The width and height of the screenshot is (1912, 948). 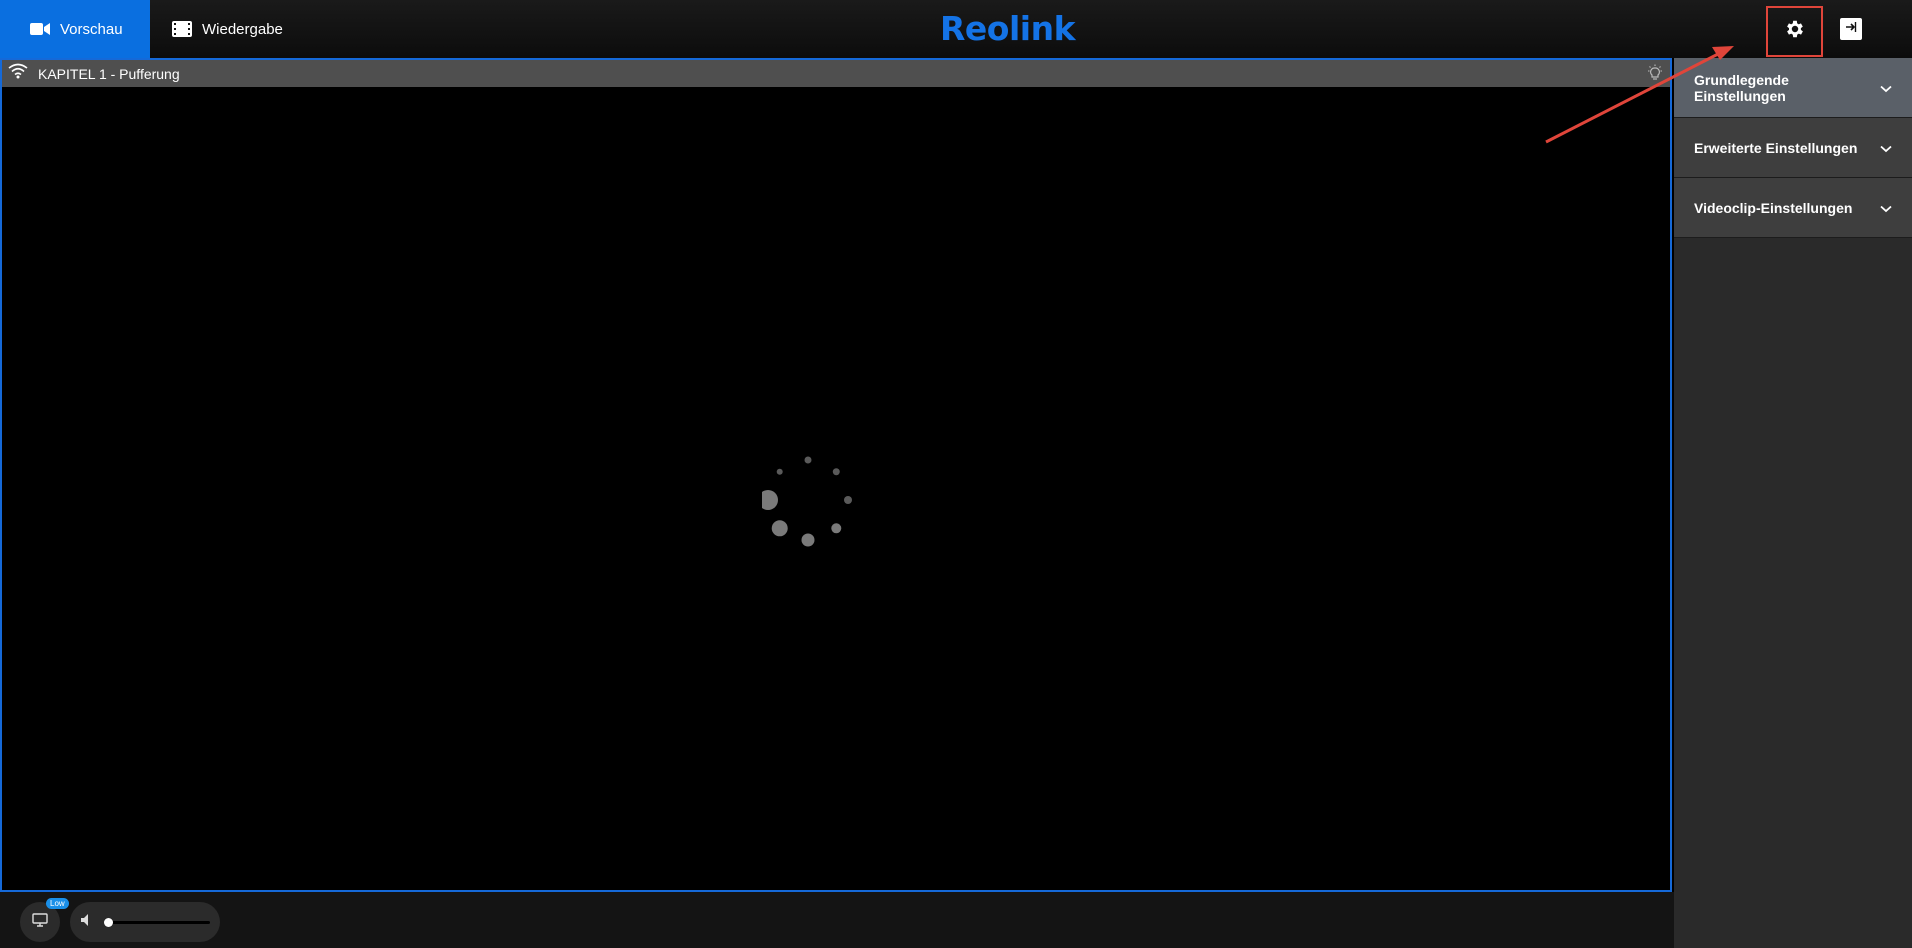 I want to click on logout-icon, so click(x=1851, y=29).